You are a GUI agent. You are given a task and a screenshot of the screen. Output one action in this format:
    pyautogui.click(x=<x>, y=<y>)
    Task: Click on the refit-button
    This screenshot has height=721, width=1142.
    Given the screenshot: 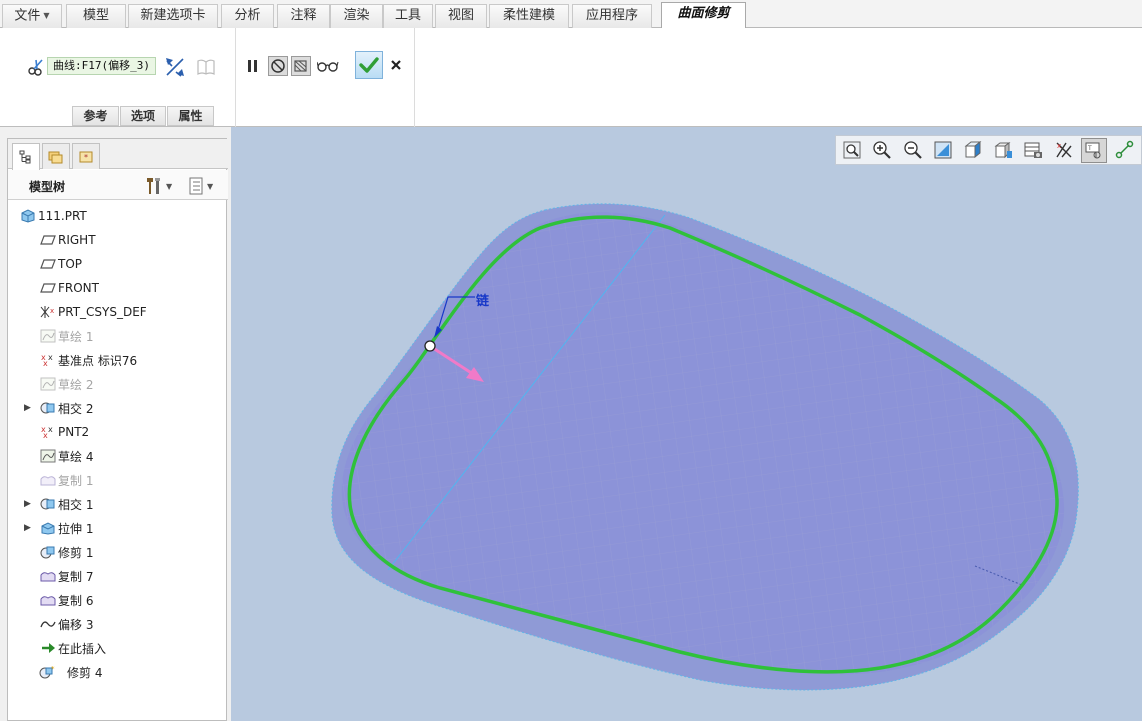 What is the action you would take?
    pyautogui.click(x=852, y=150)
    